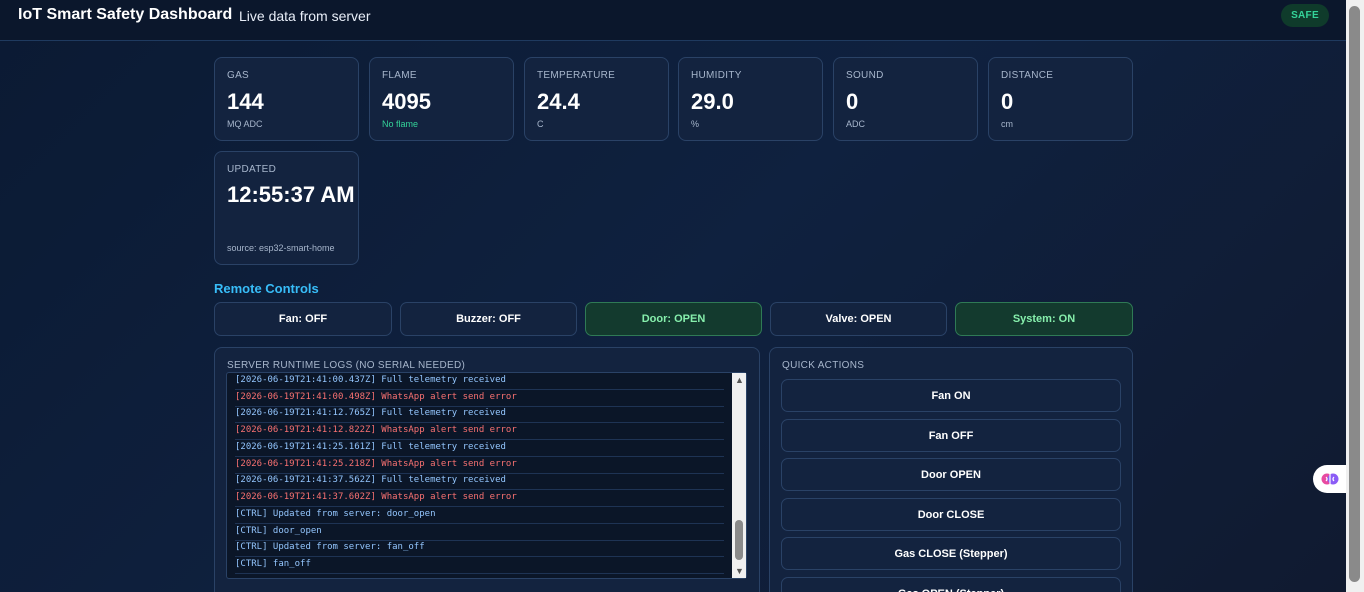 Image resolution: width=1364 pixels, height=592 pixels. What do you see at coordinates (1354, 294) in the screenshot?
I see `page-scroll-thumb` at bounding box center [1354, 294].